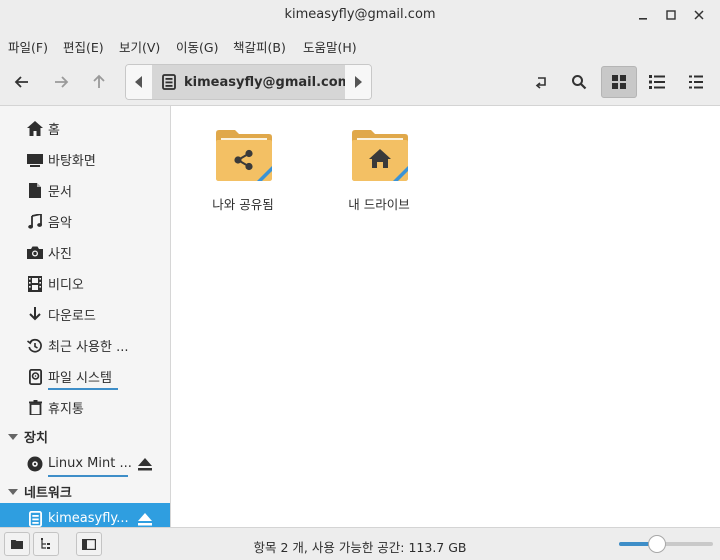  What do you see at coordinates (656, 544) in the screenshot?
I see `zoom-slider-handle` at bounding box center [656, 544].